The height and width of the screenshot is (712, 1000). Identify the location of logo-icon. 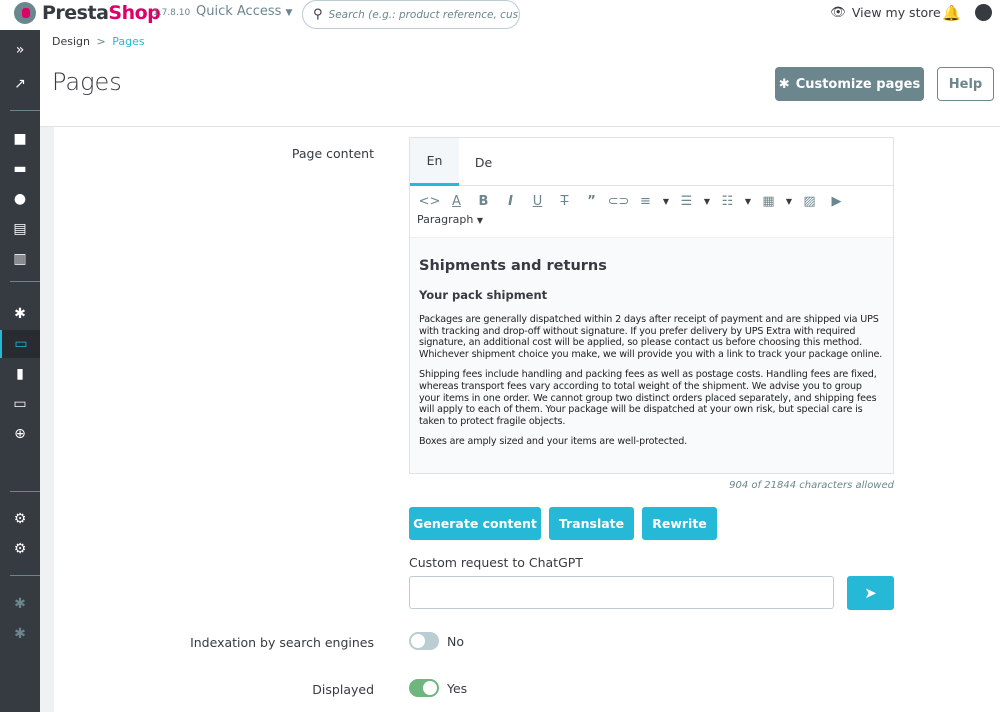
(25, 13).